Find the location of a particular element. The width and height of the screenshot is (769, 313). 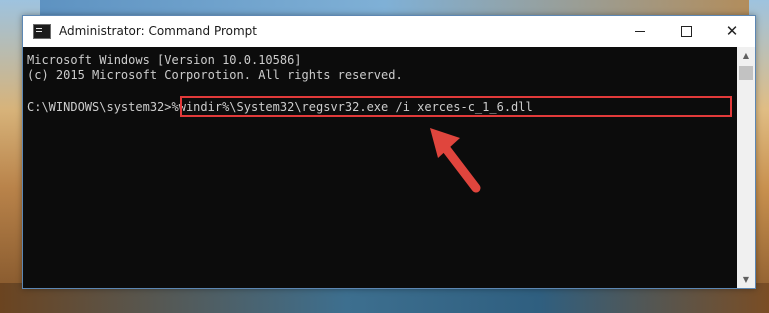

minimize-icon is located at coordinates (640, 31).